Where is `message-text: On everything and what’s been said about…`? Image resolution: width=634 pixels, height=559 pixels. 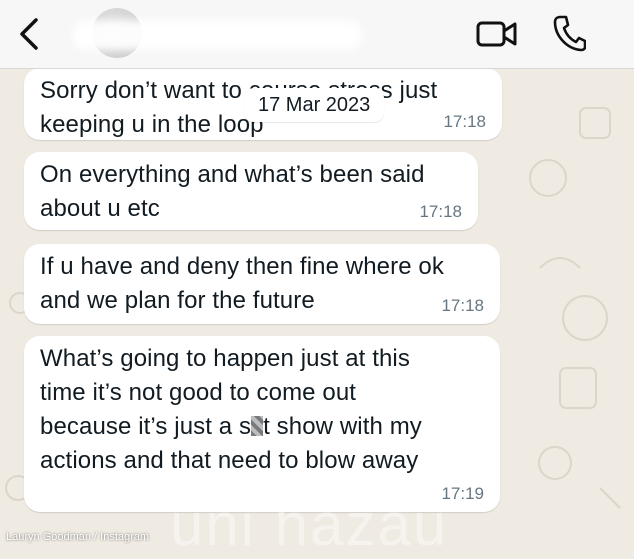 message-text: On everything and what’s been said about… is located at coordinates (251, 192).